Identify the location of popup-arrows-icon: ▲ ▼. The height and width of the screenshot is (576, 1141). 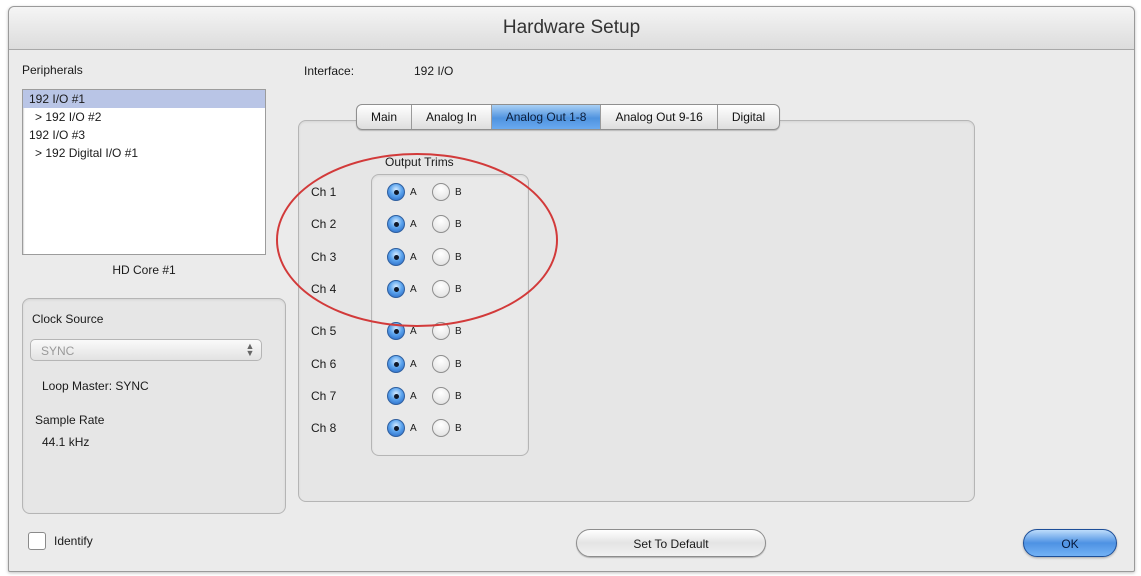
(250, 349).